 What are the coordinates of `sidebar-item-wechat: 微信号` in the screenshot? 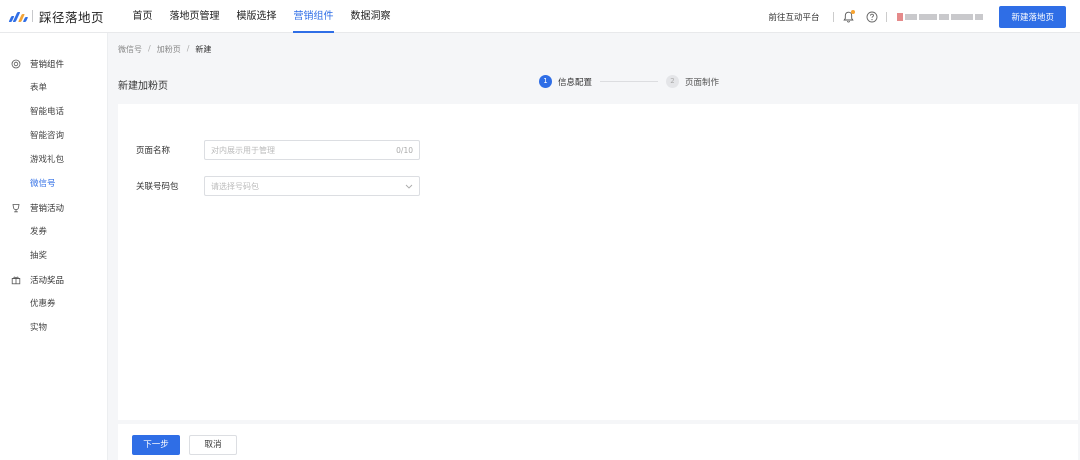 It's located at (53, 184).